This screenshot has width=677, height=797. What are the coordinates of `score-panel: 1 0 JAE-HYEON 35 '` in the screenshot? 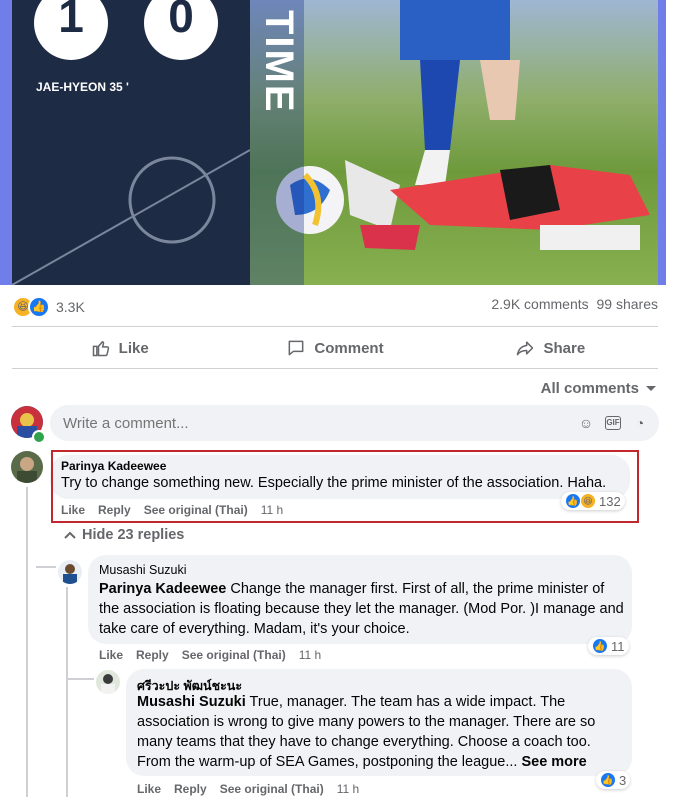 It's located at (131, 142).